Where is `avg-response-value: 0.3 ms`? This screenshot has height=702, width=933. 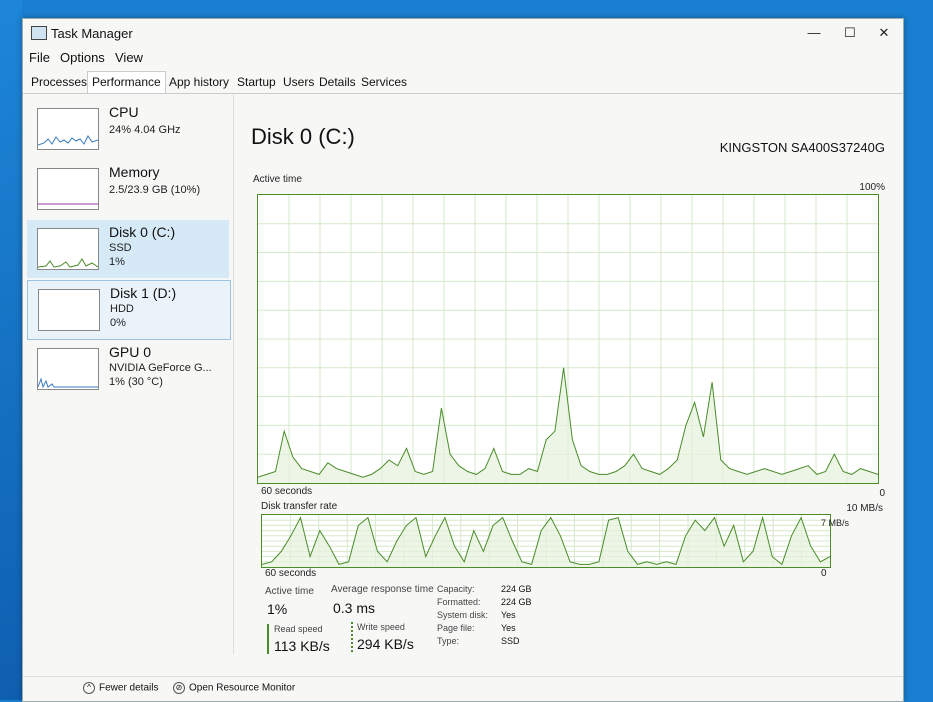 avg-response-value: 0.3 ms is located at coordinates (354, 608).